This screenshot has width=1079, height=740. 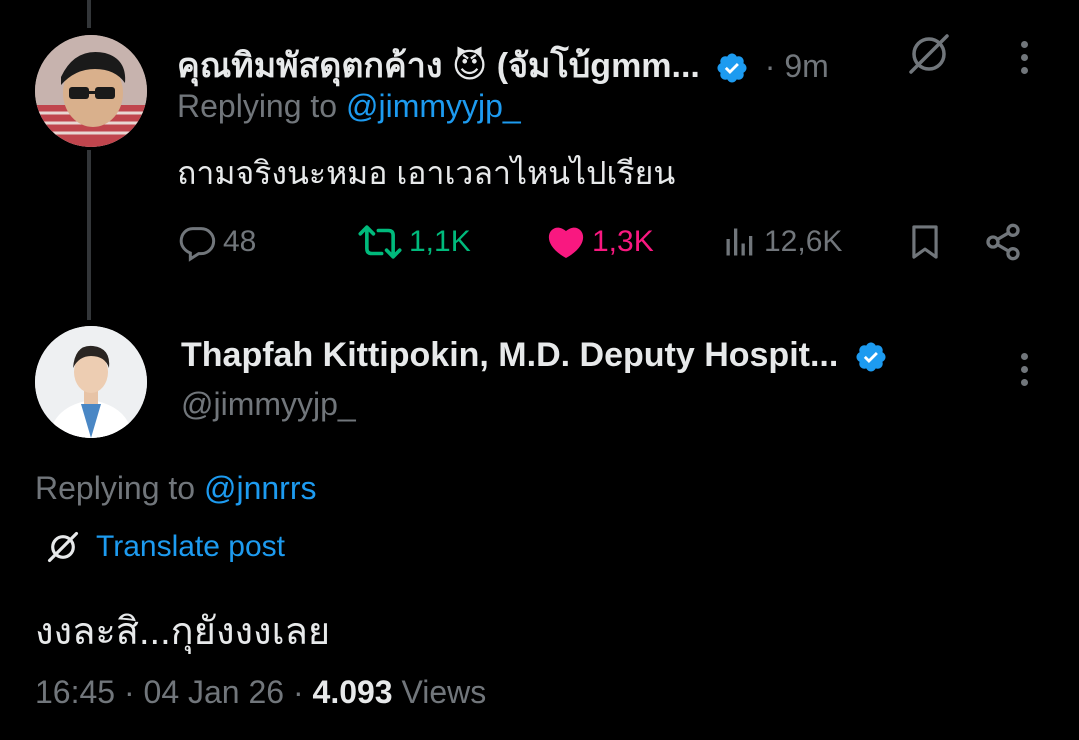 I want to click on reply-icon, so click(x=197, y=244).